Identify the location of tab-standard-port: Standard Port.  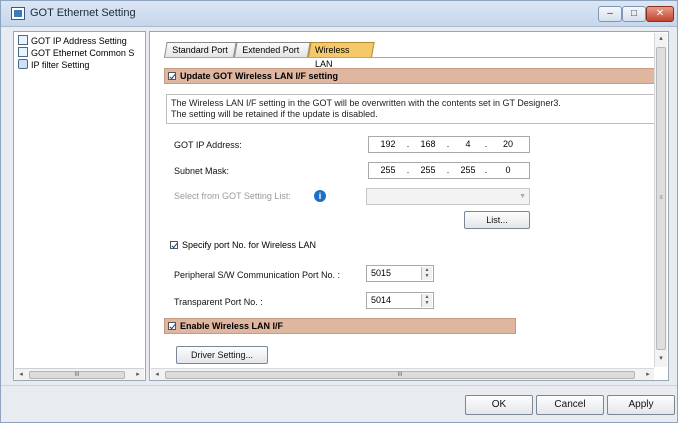
(200, 49).